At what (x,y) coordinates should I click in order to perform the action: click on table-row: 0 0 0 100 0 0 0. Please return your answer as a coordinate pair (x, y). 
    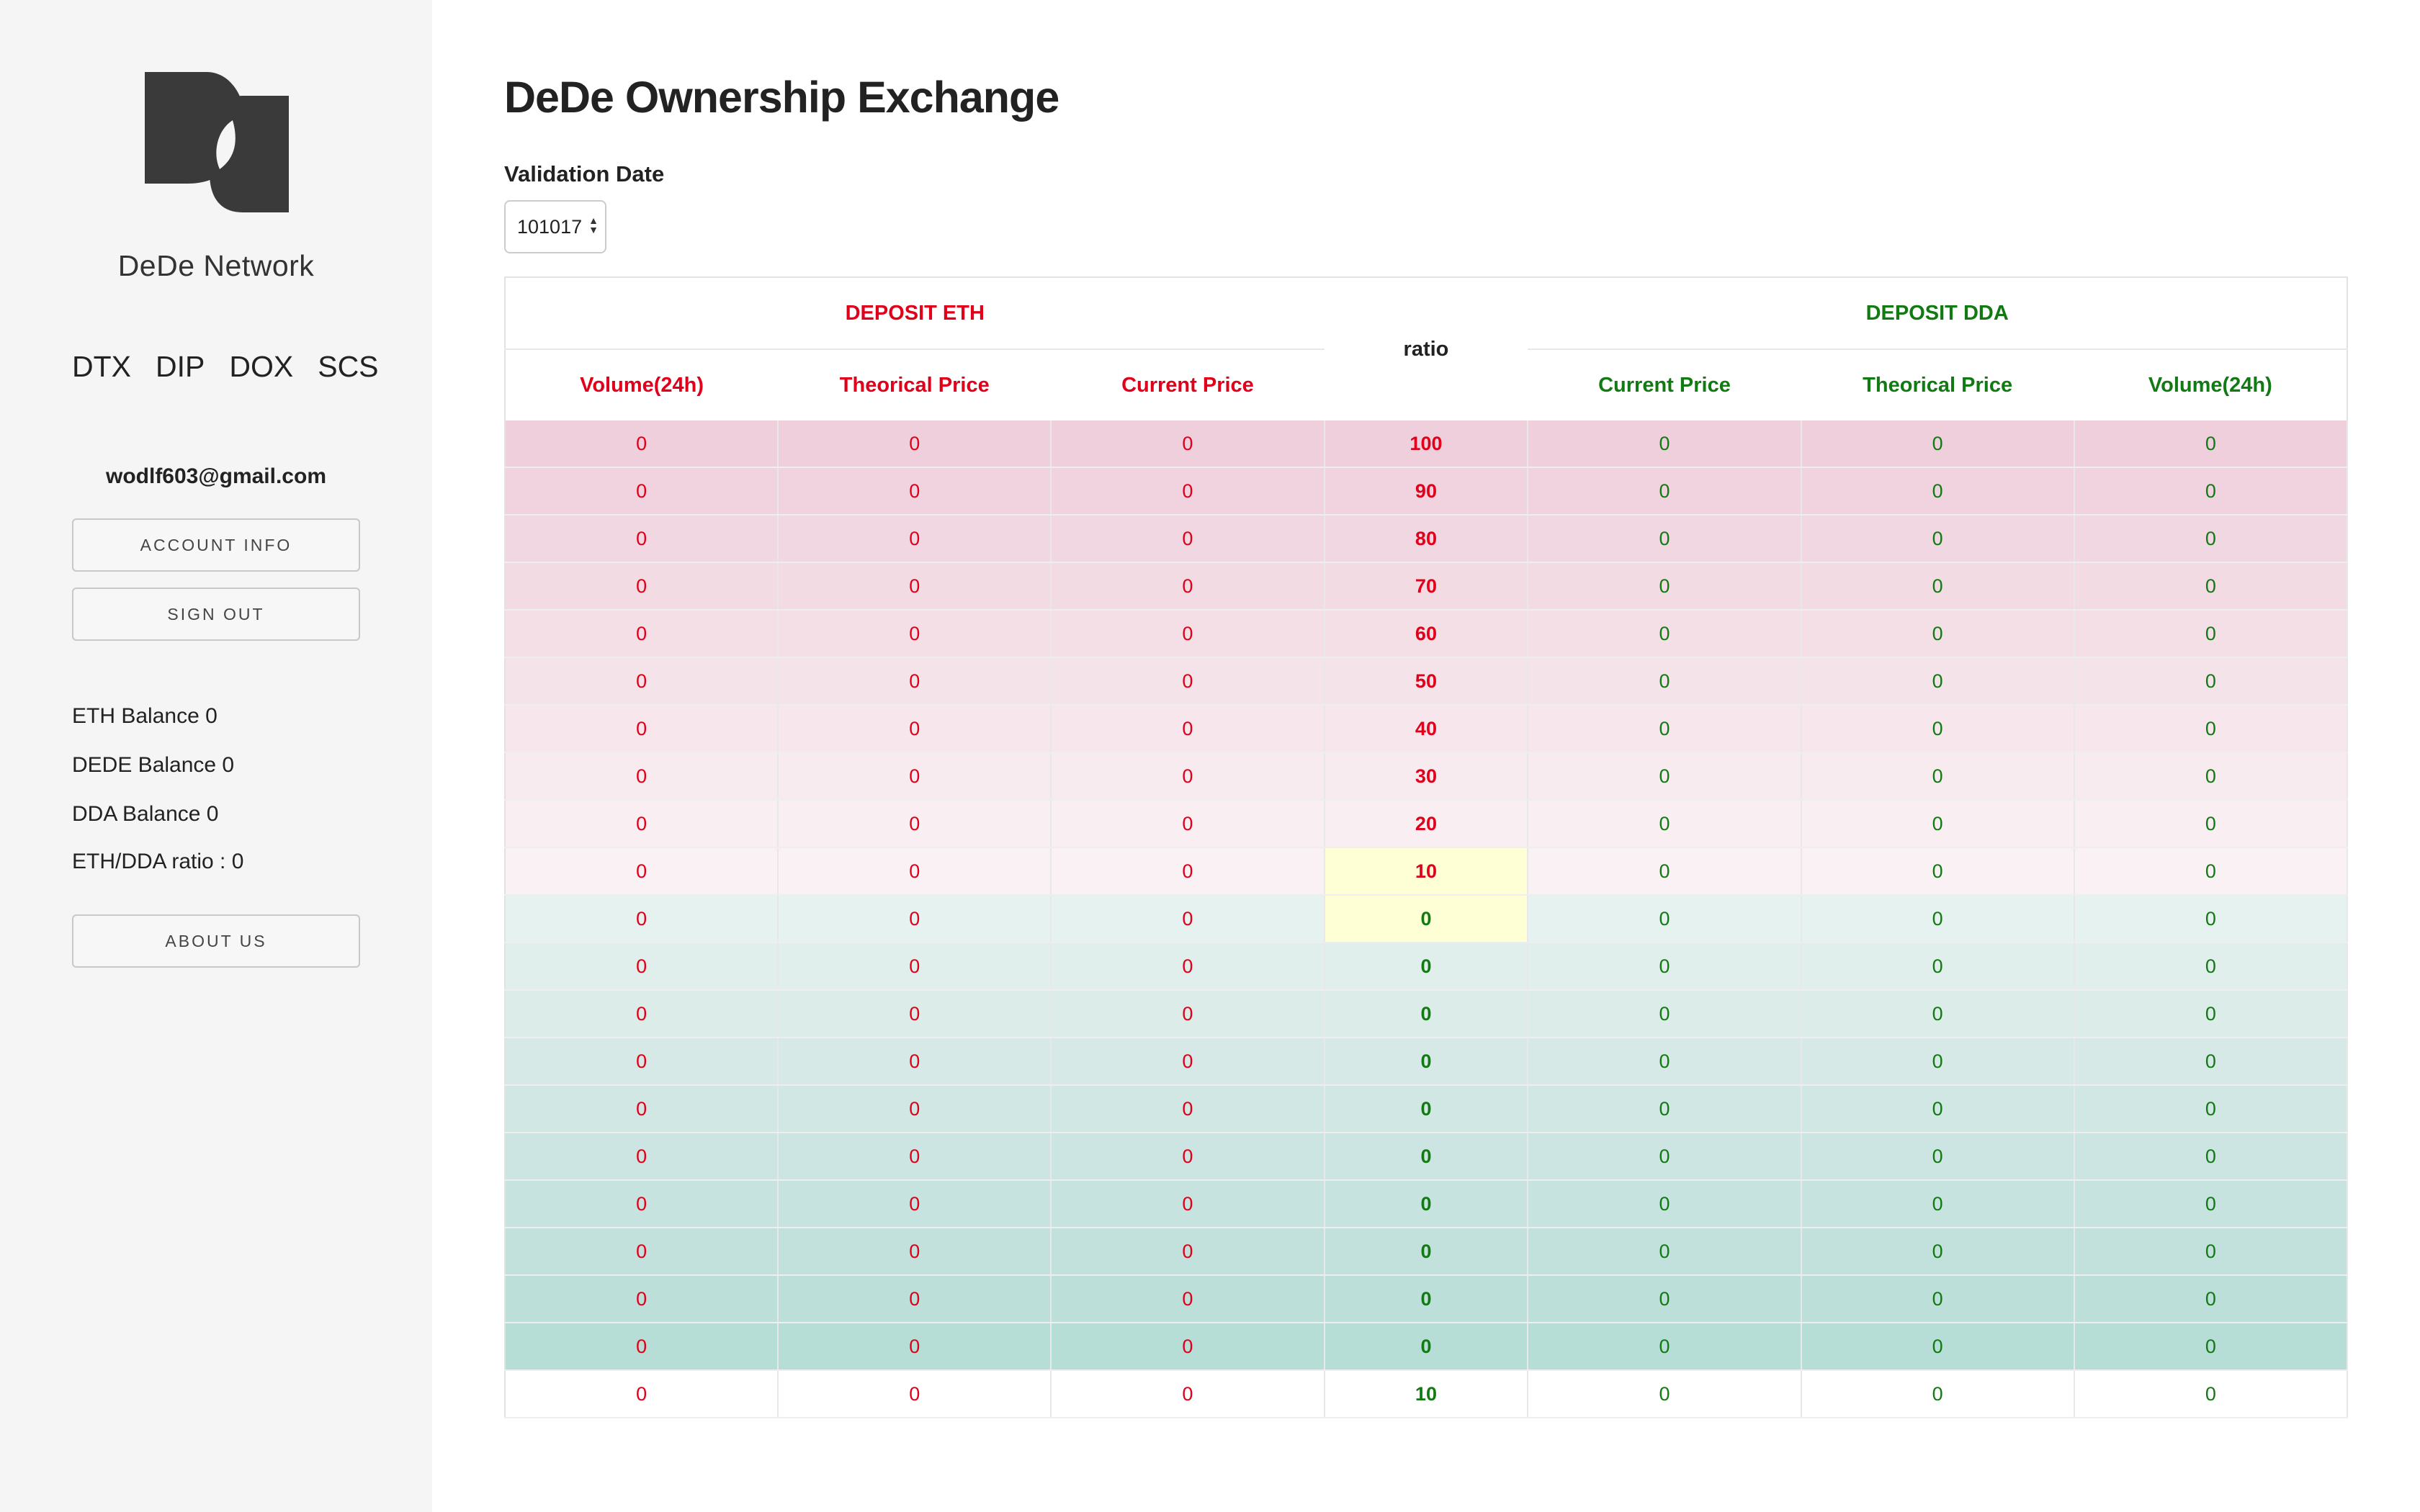
    Looking at the image, I should click on (1427, 444).